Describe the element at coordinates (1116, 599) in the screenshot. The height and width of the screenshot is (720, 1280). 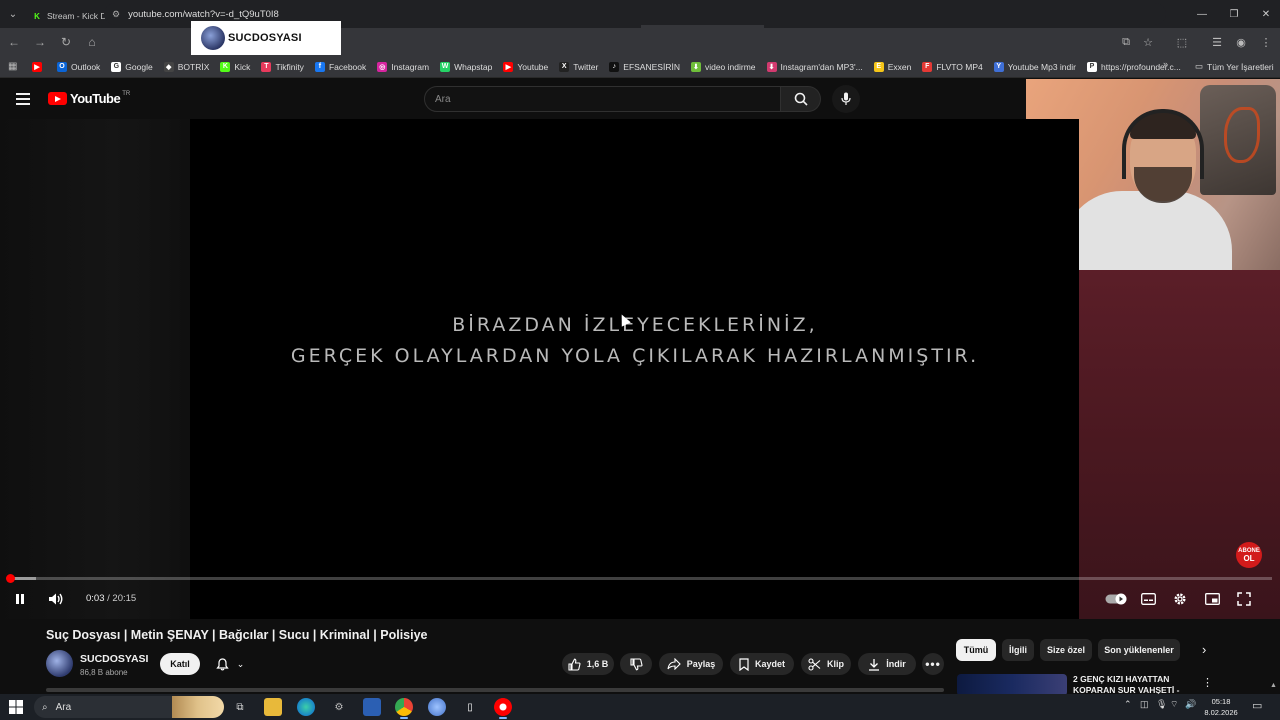
I see `autoplay-toggle` at that location.